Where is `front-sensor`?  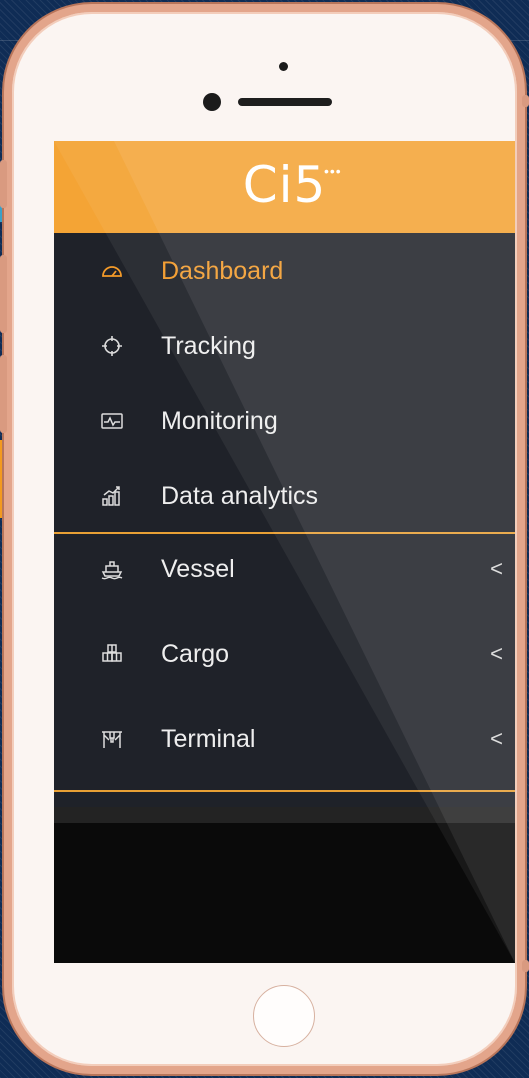 front-sensor is located at coordinates (283, 66).